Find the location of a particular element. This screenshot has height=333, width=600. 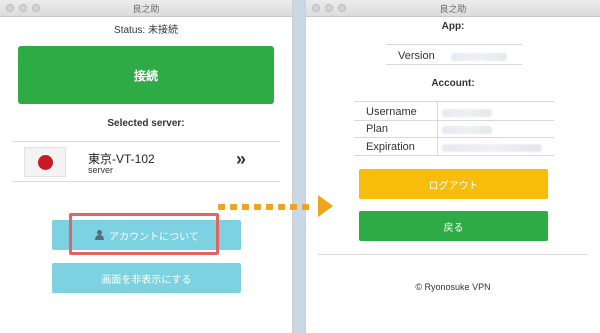

username-value-redacted is located at coordinates (467, 113).